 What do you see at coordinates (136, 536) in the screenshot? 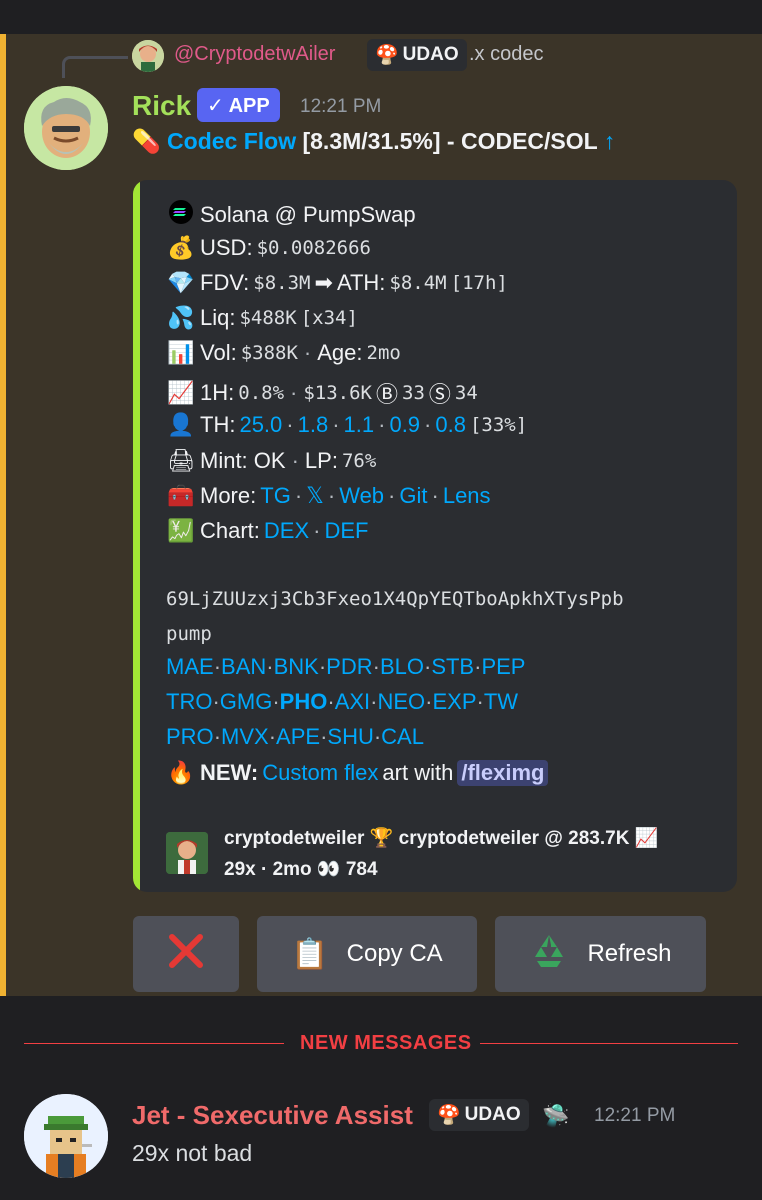
I see `embed-accent-bar` at bounding box center [136, 536].